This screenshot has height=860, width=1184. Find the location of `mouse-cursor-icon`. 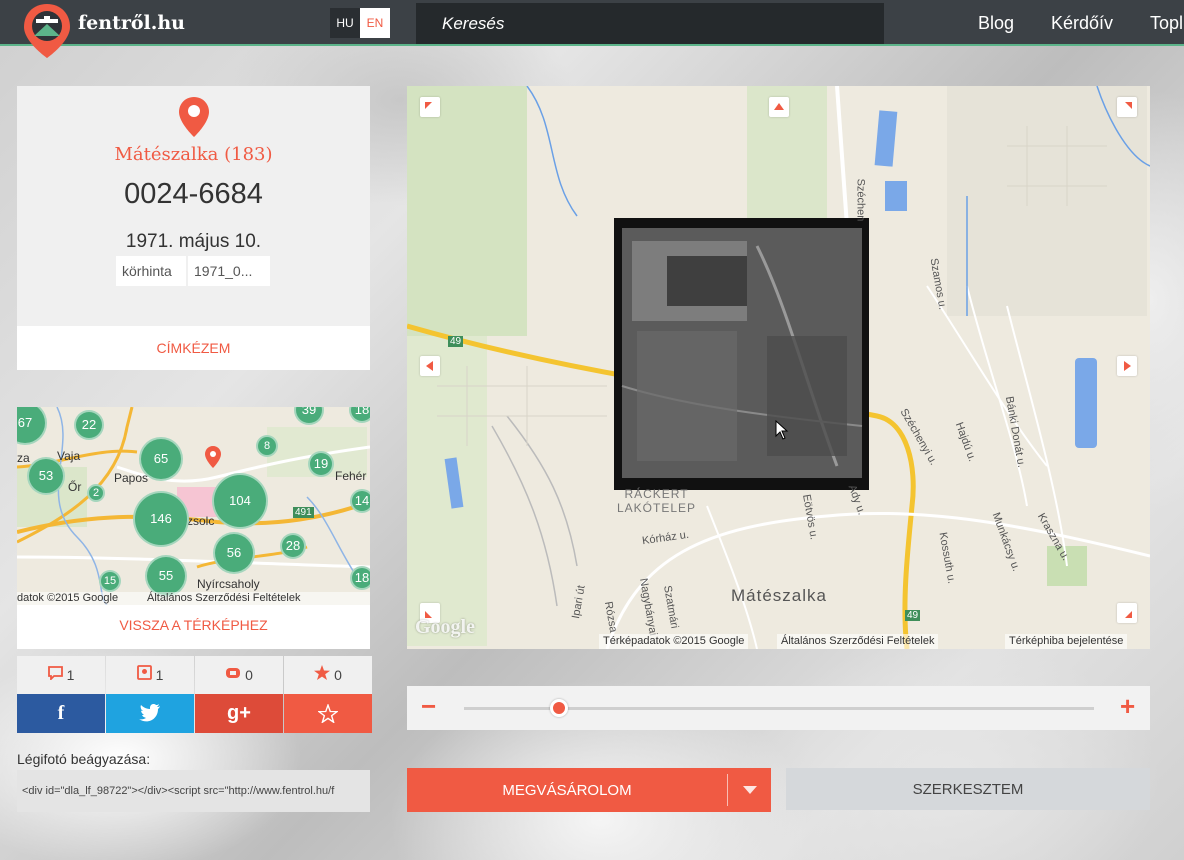

mouse-cursor-icon is located at coordinates (782, 430).